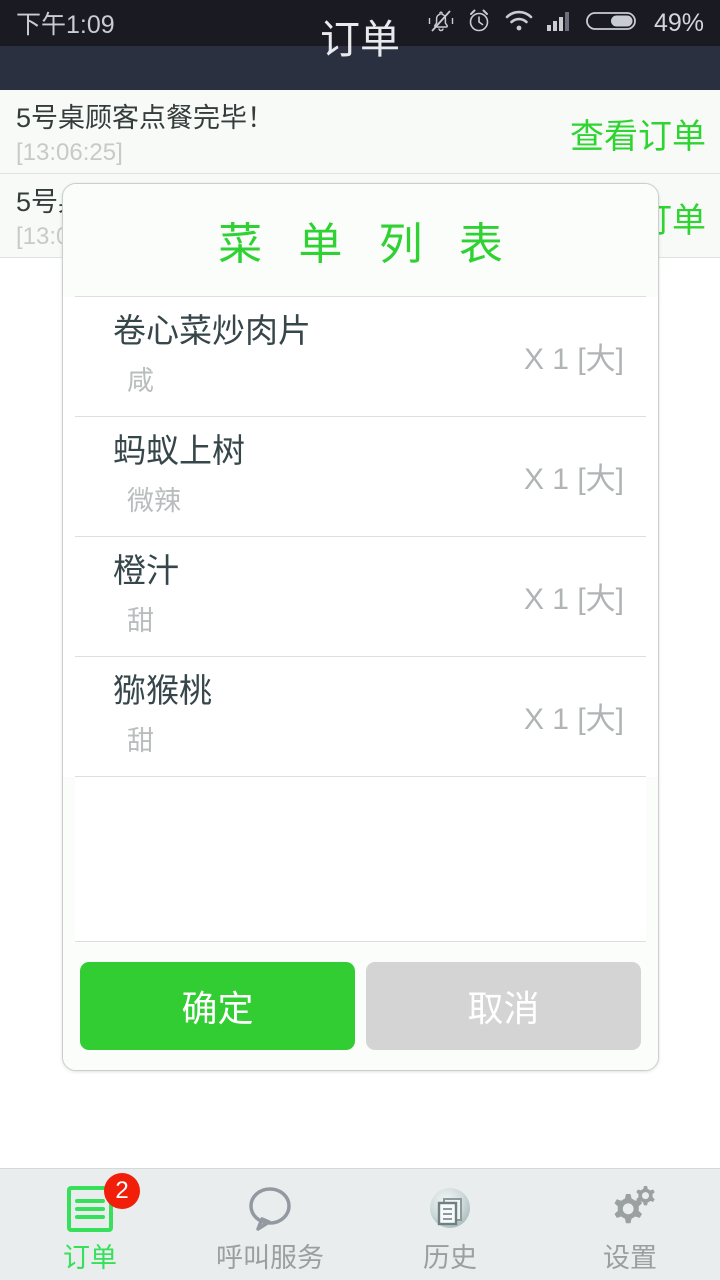 Image resolution: width=720 pixels, height=1280 pixels. What do you see at coordinates (503, 1006) in the screenshot?
I see `cancel-button: 取消` at bounding box center [503, 1006].